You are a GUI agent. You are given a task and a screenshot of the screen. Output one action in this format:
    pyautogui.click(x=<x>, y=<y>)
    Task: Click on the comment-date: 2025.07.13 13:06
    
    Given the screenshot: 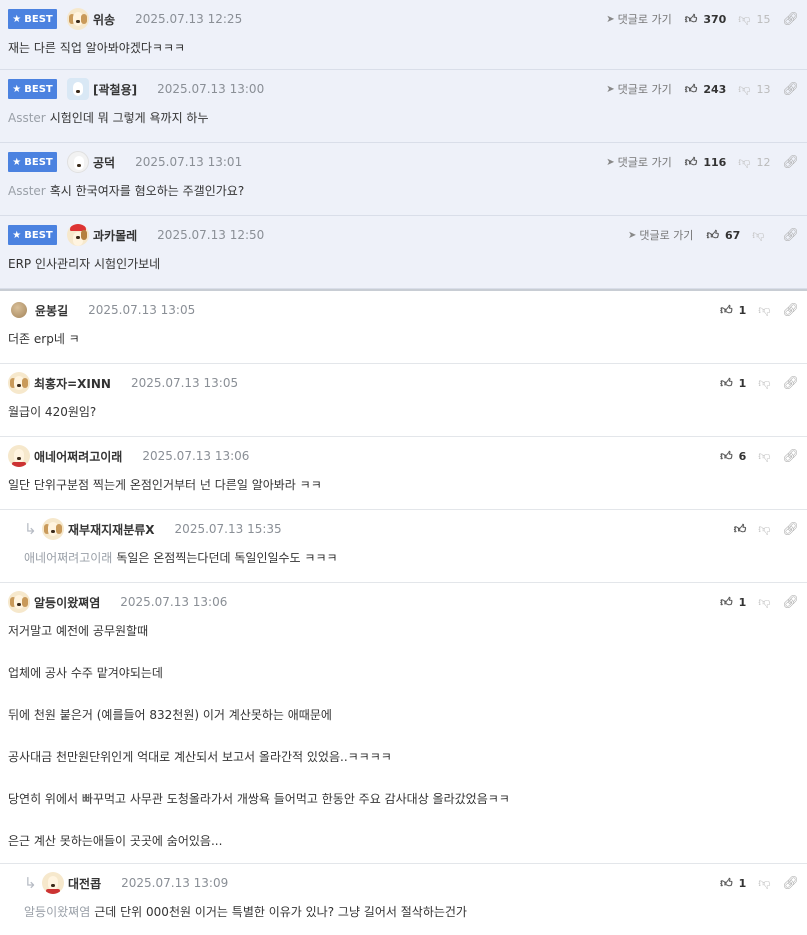 What is the action you would take?
    pyautogui.click(x=174, y=602)
    